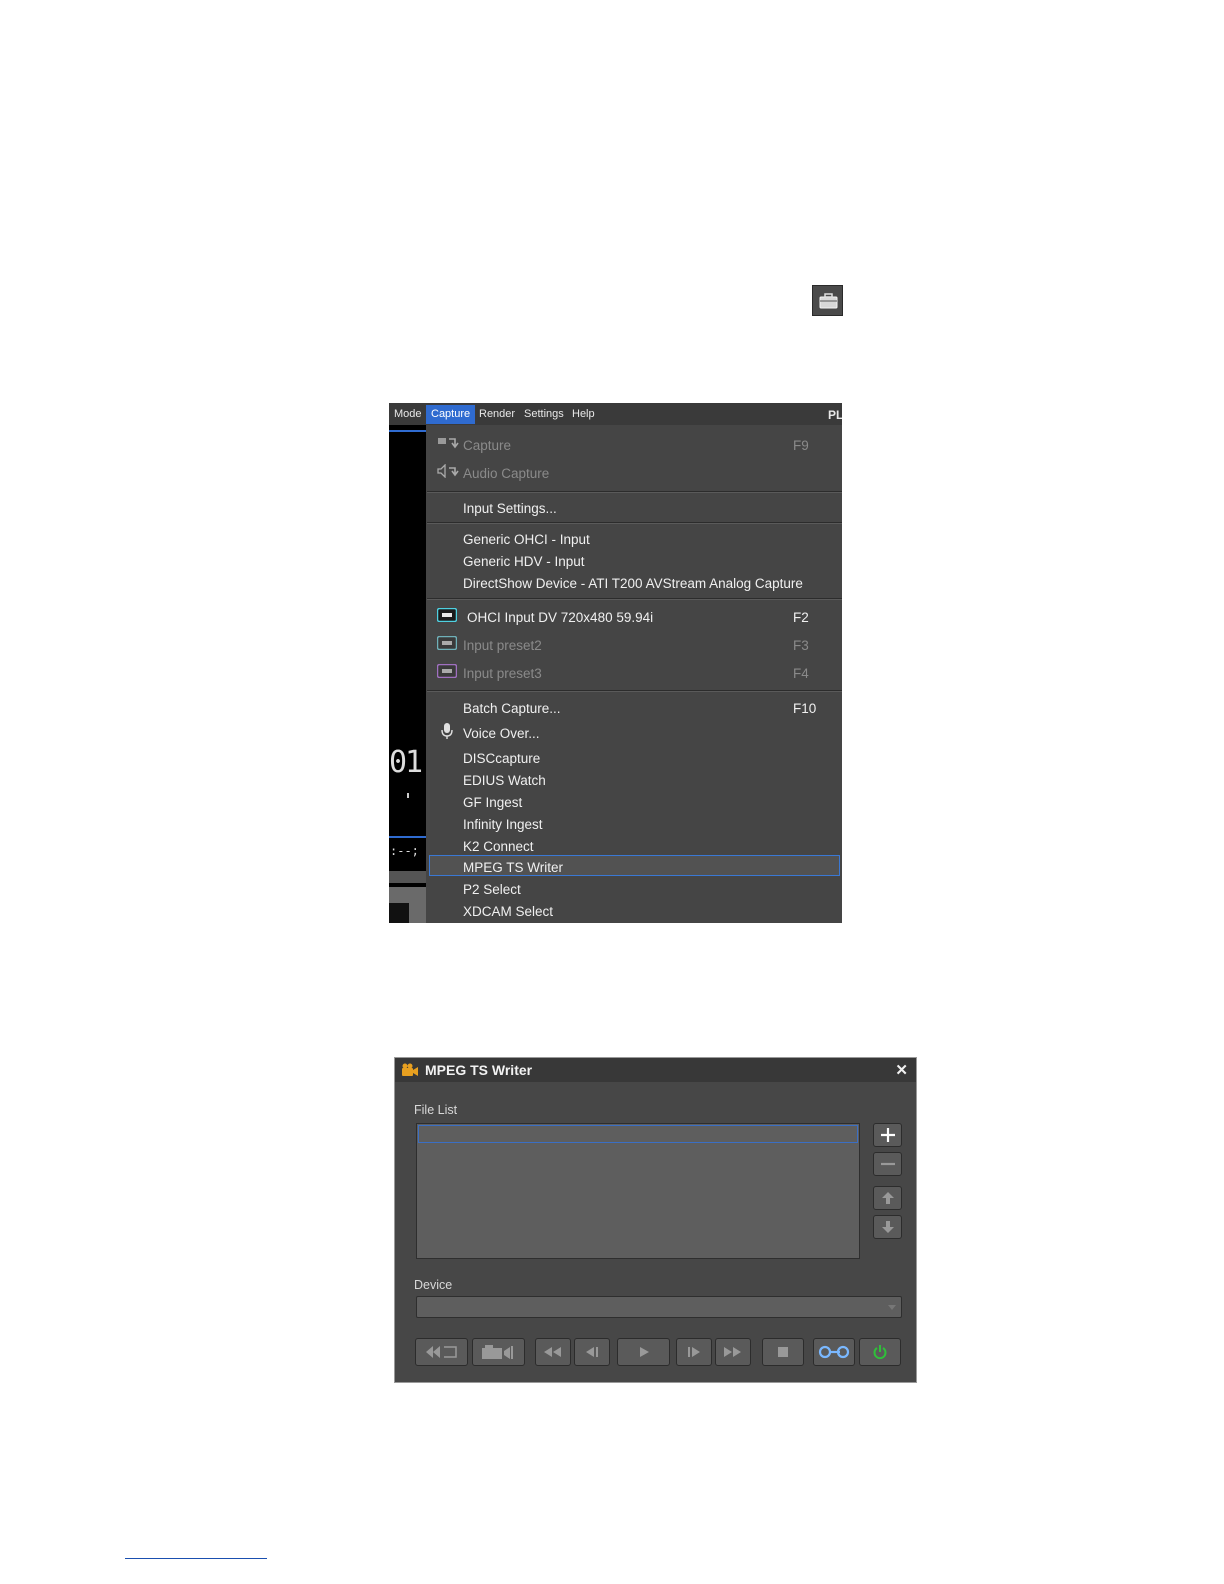 This screenshot has width=1224, height=1584. I want to click on shortcut-f3: F3, so click(801, 645).